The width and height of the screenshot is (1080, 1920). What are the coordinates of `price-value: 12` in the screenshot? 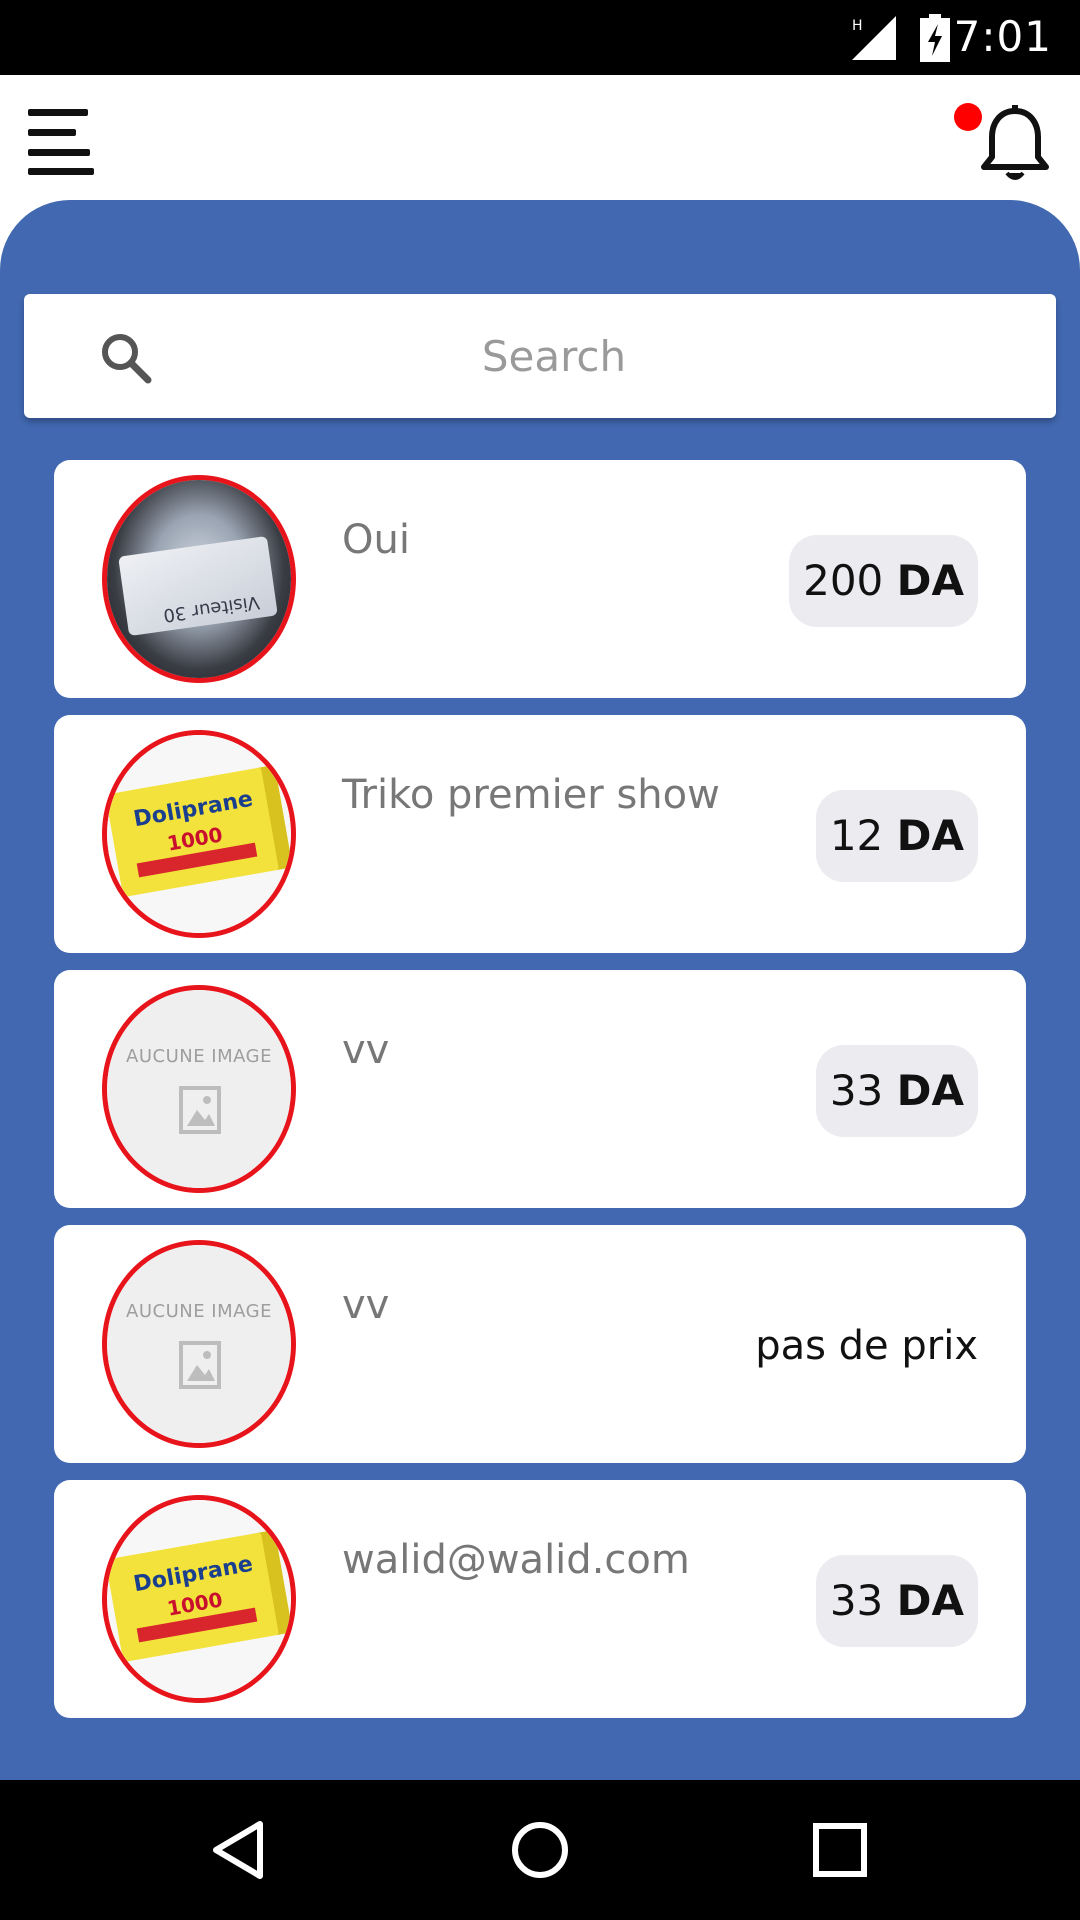 It's located at (856, 835).